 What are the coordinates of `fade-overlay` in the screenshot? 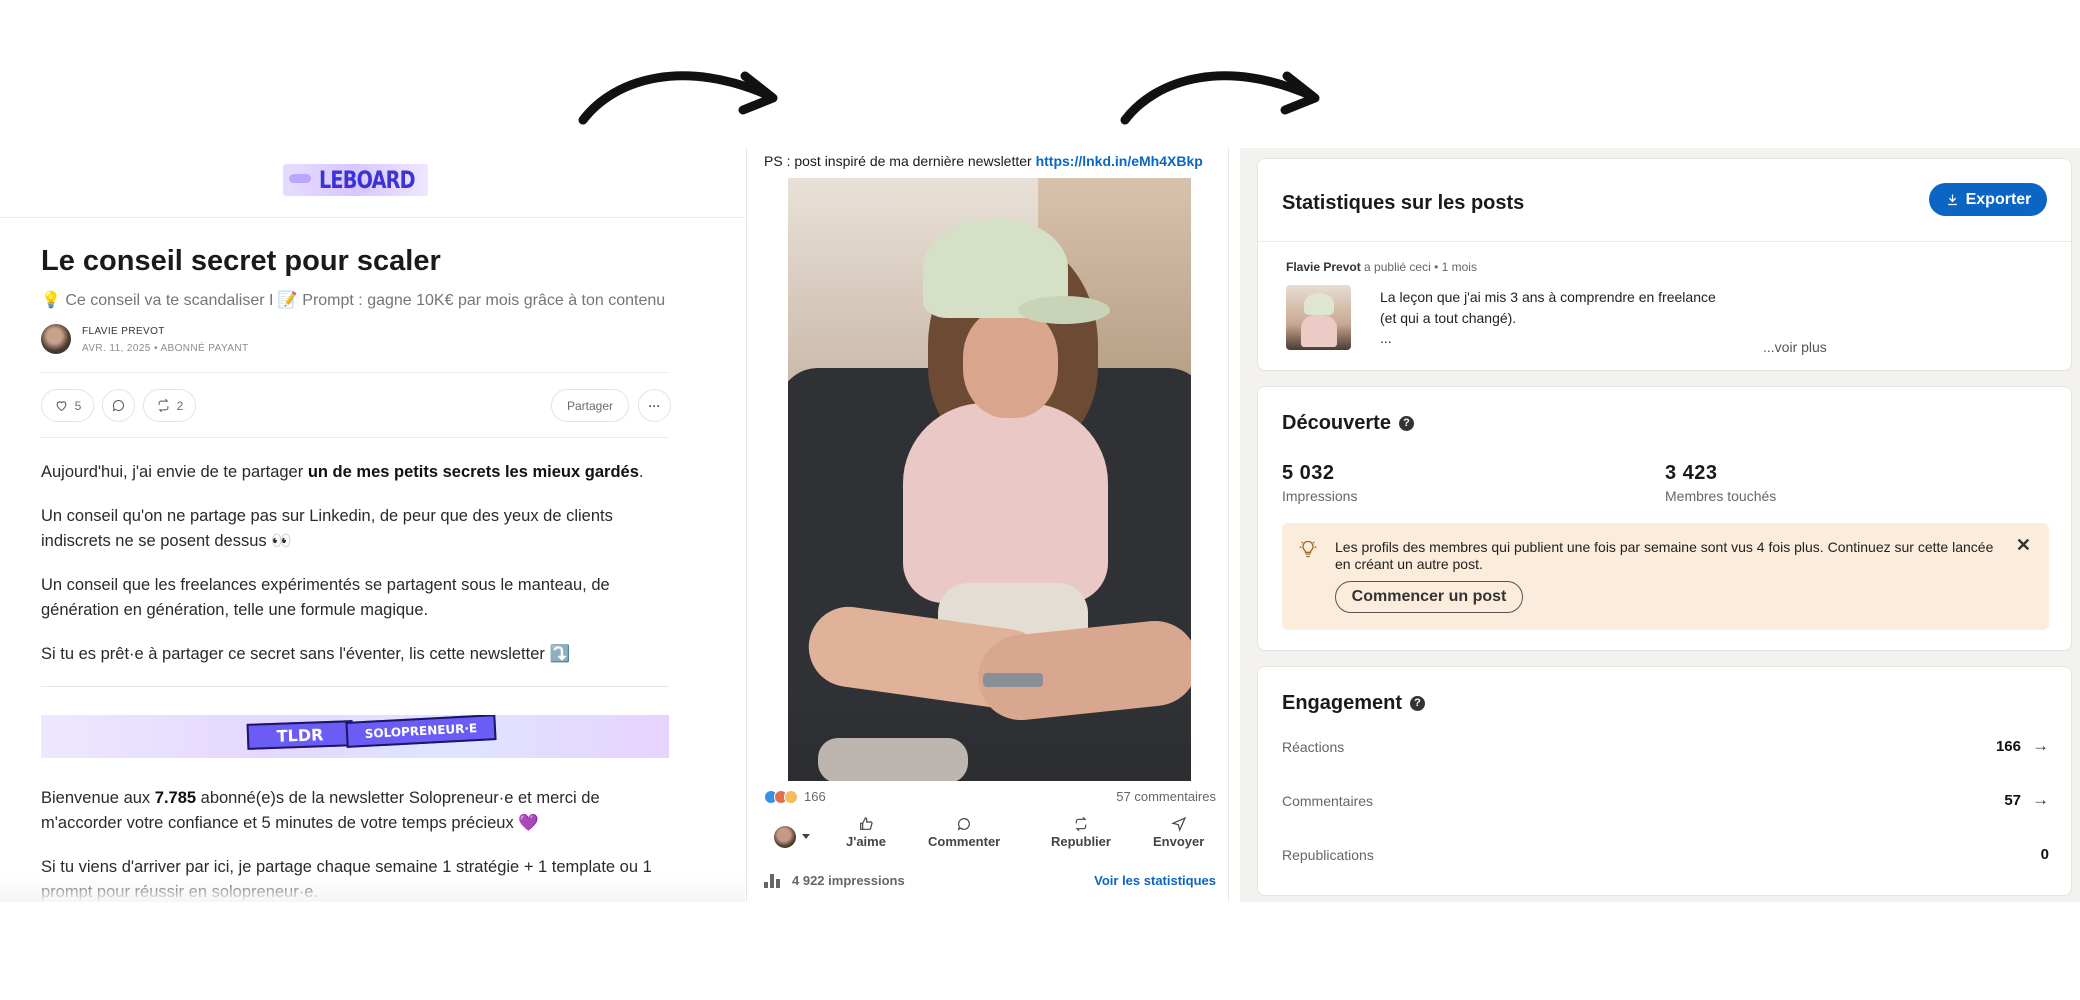 It's located at (372, 888).